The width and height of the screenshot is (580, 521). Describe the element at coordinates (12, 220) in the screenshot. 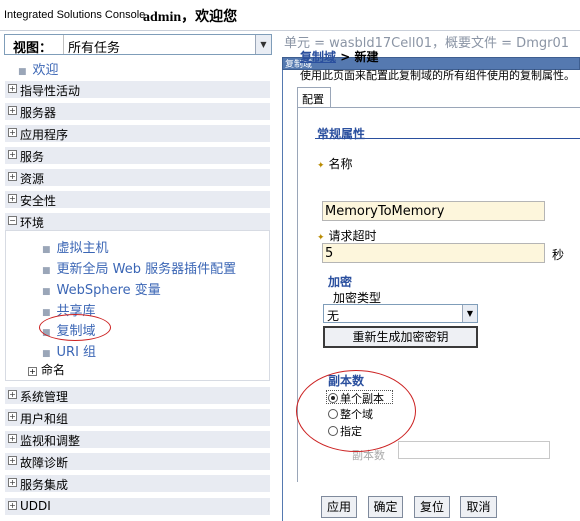

I see `collapse-icon: −` at that location.